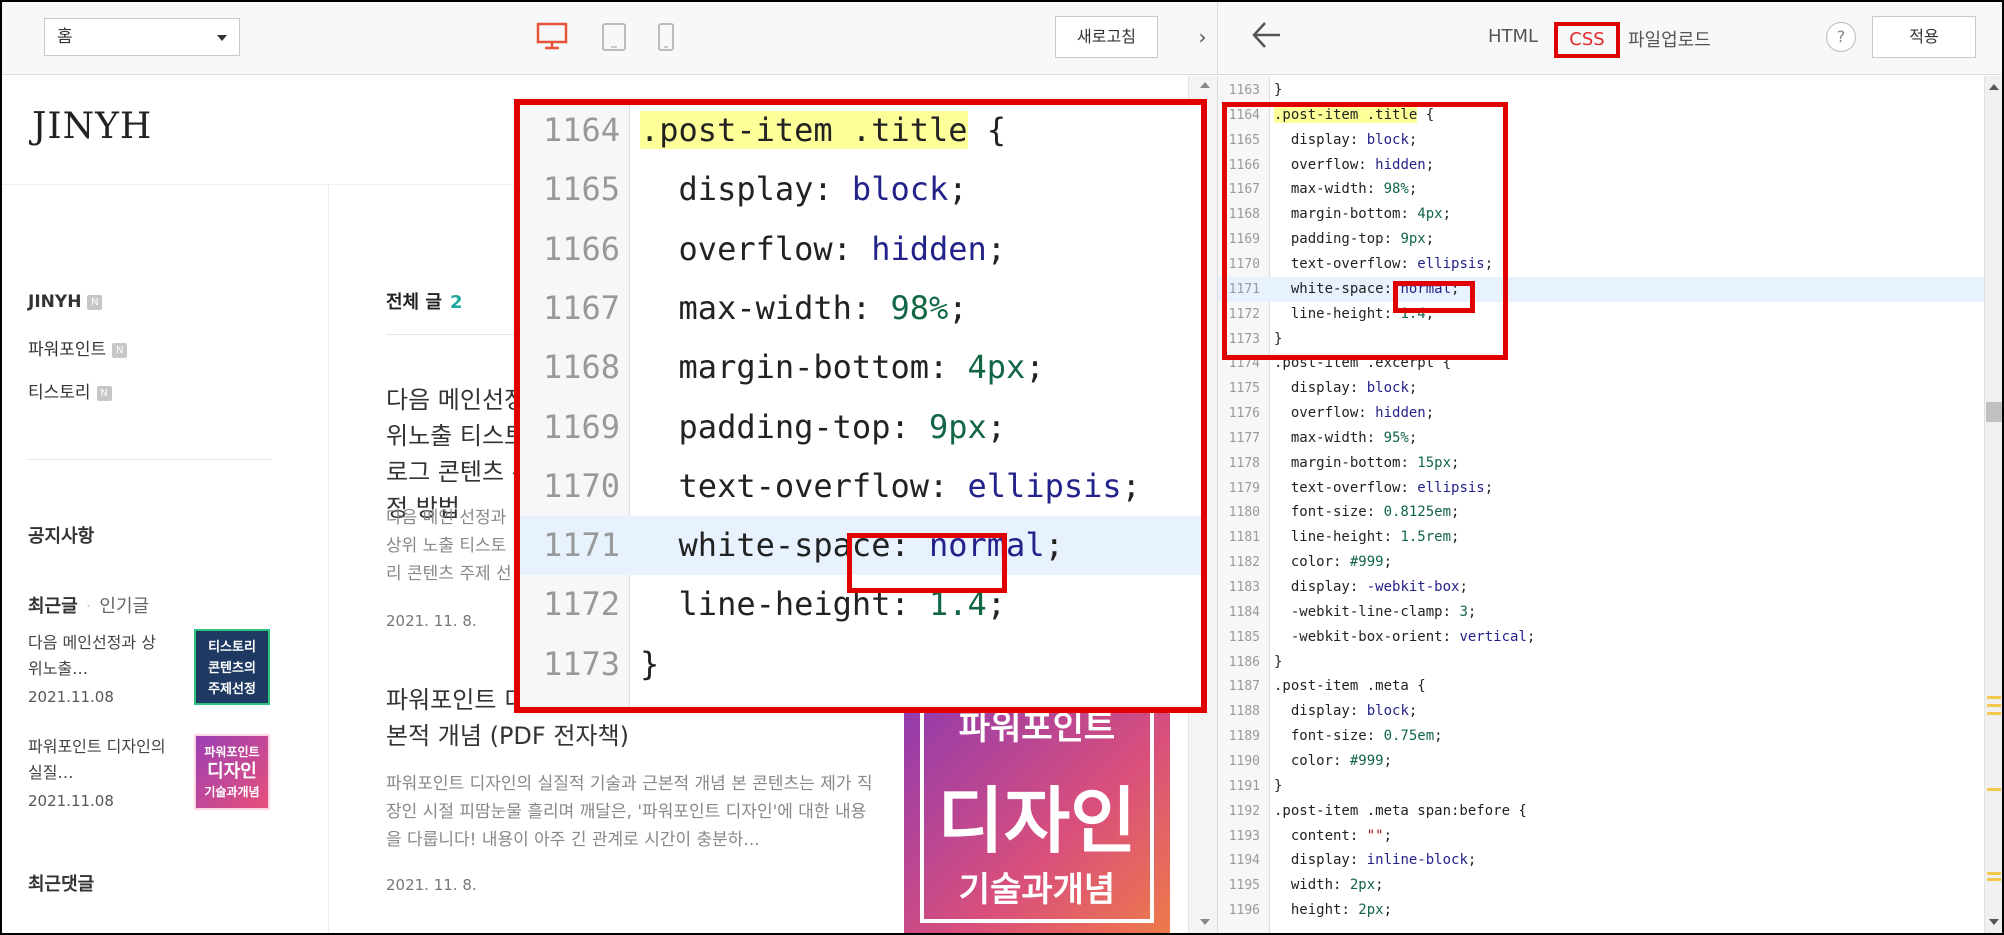 Image resolution: width=2004 pixels, height=935 pixels. I want to click on page-select: 홈, so click(142, 37).